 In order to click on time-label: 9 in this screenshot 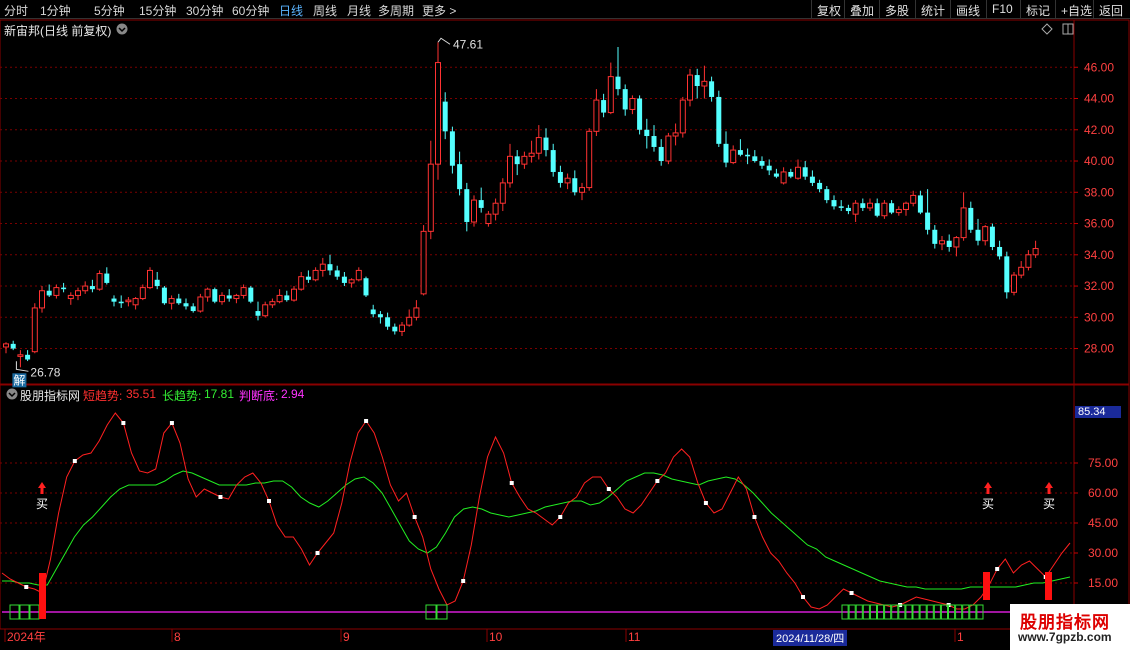, I will do `click(346, 637)`.